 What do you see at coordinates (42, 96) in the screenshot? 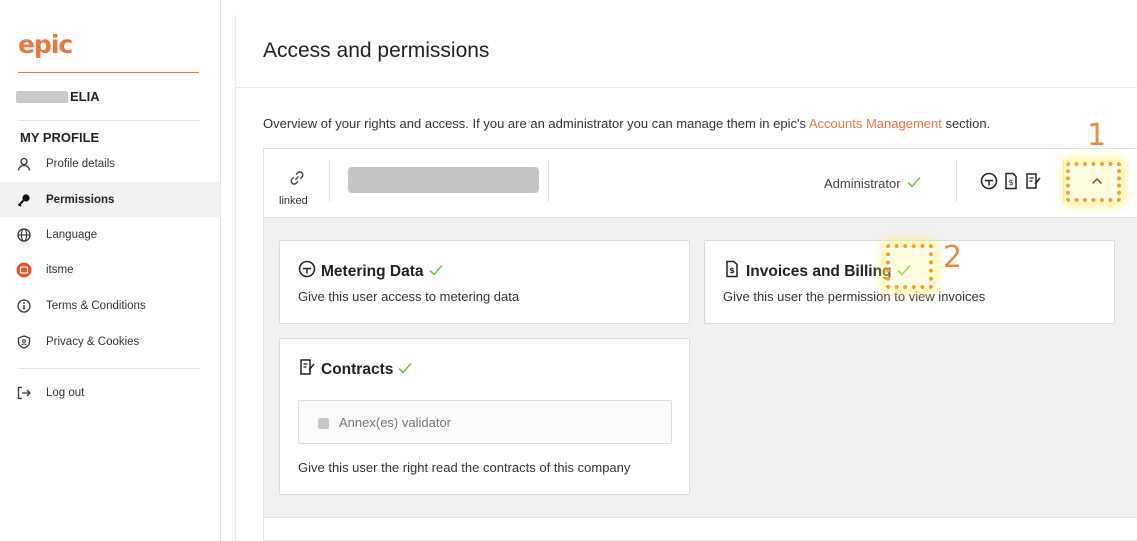
I see `user-name-redacted` at bounding box center [42, 96].